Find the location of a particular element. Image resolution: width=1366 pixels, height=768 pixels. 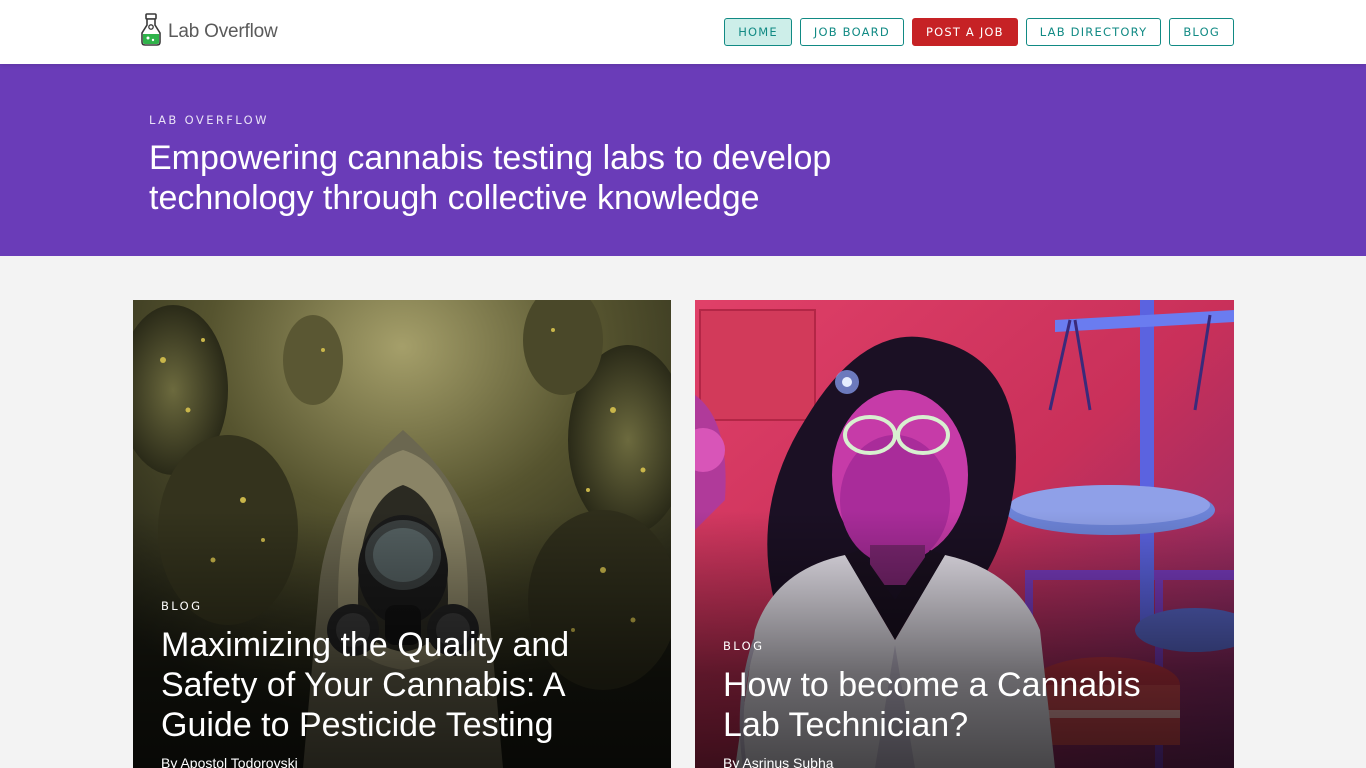

nav-post-a-job: POST A JOB is located at coordinates (964, 32).